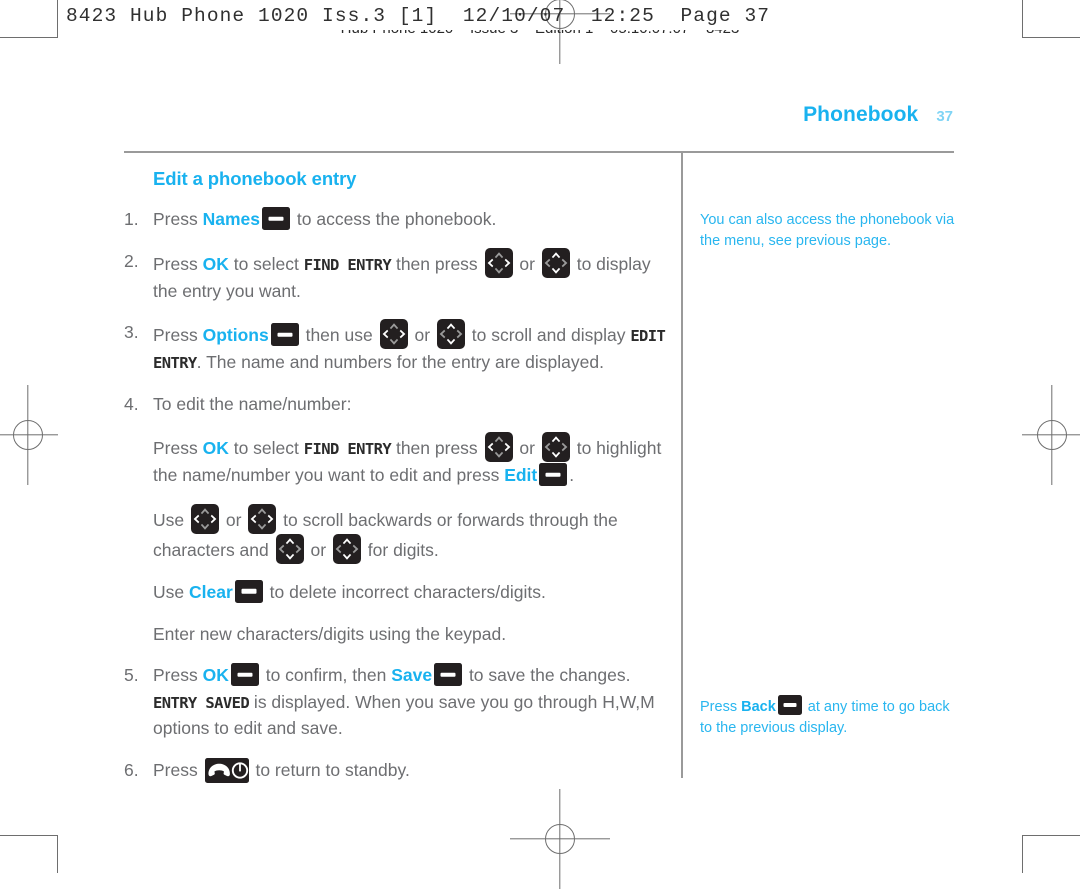 The image size is (1080, 889). I want to click on section-heading: Edit a phonebook entry, so click(255, 178).